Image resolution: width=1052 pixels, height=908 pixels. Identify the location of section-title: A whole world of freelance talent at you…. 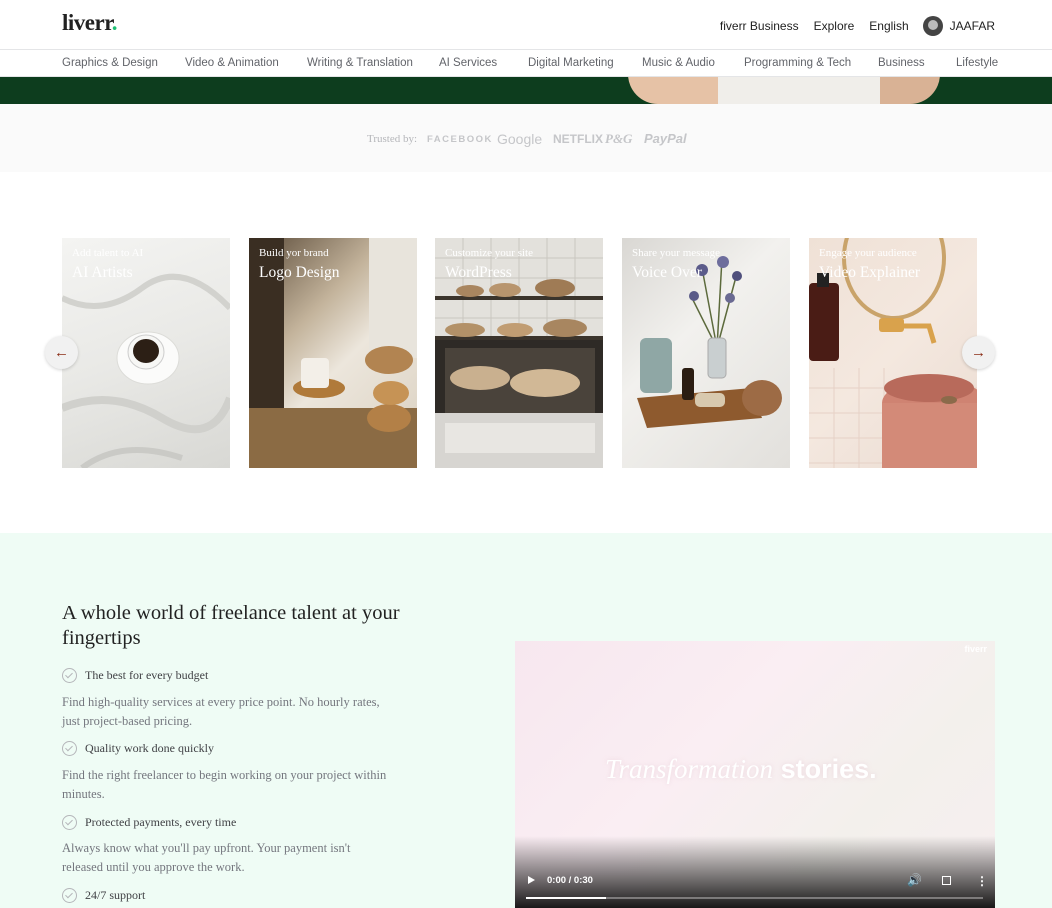
(231, 625).